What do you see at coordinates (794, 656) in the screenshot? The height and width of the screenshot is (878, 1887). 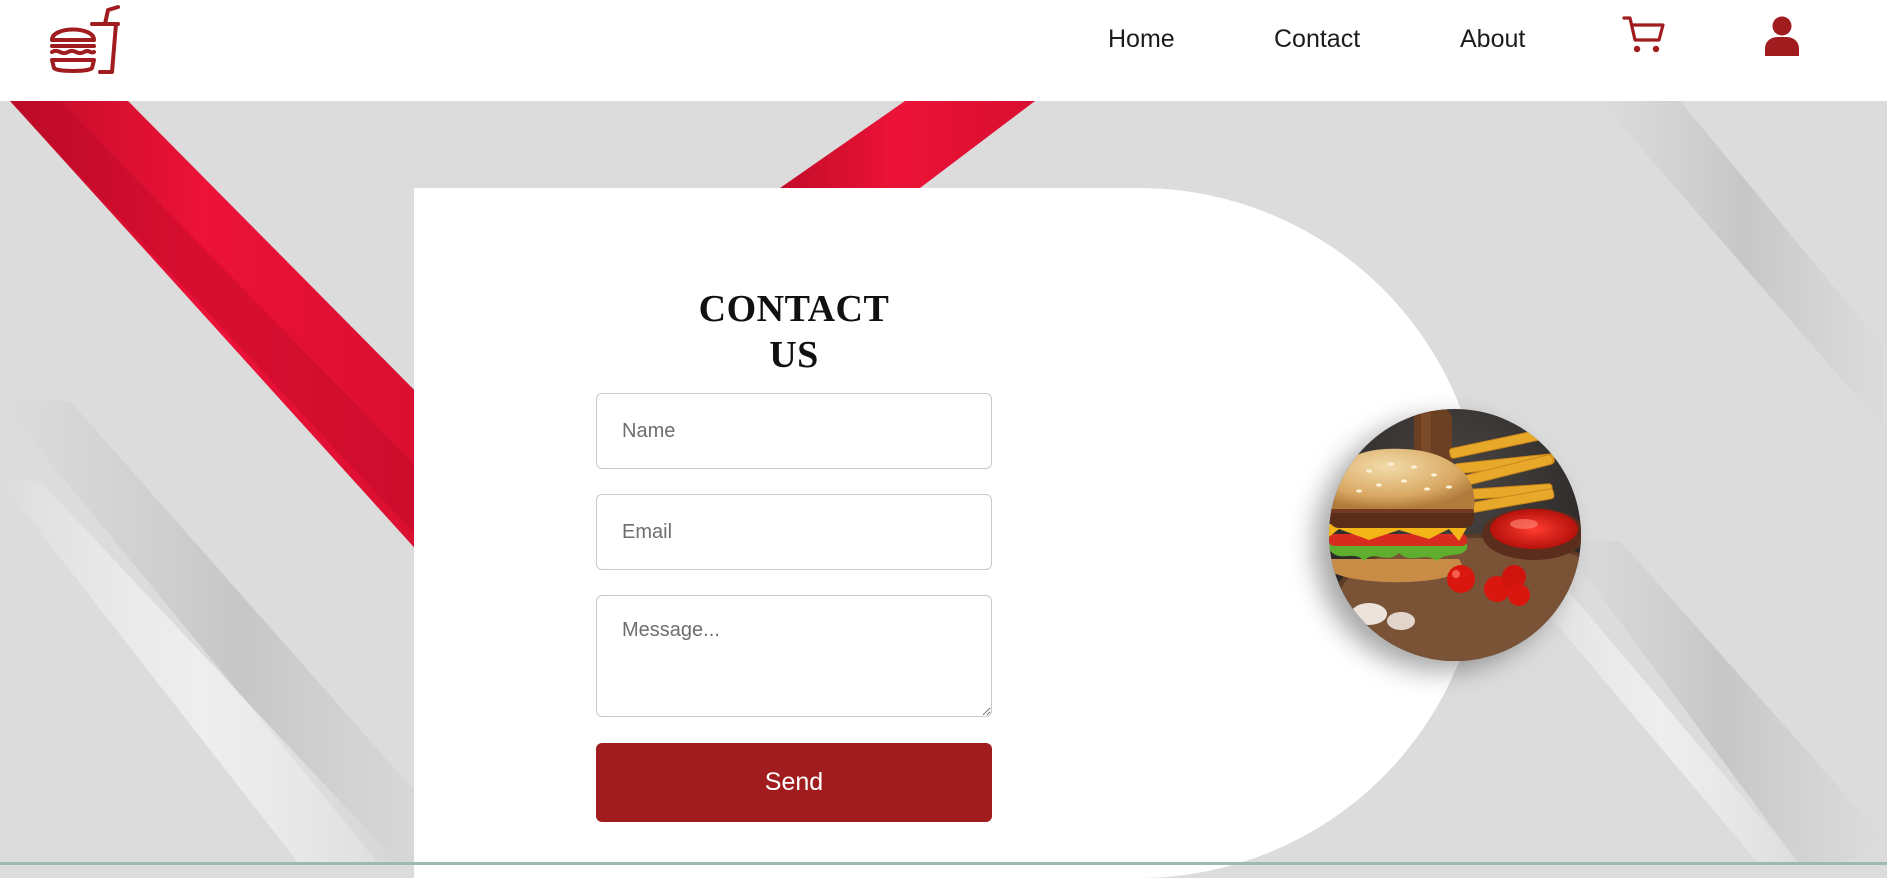 I see `message-textarea` at bounding box center [794, 656].